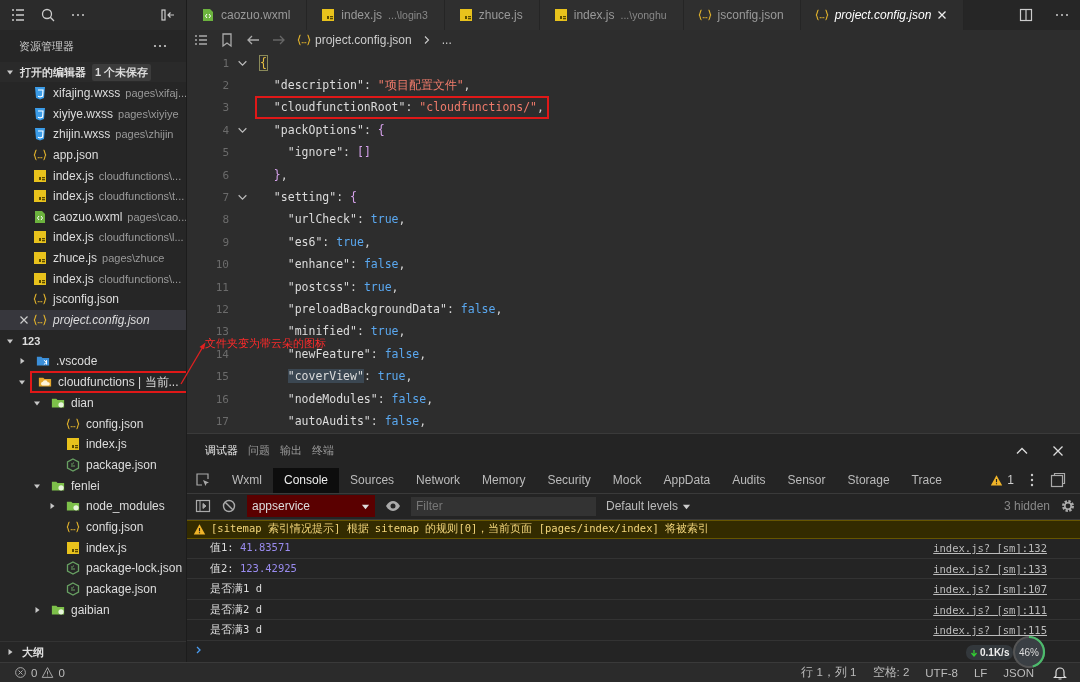 The width and height of the screenshot is (1080, 682). Describe the element at coordinates (1058, 480) in the screenshot. I see `dock-icon` at that location.